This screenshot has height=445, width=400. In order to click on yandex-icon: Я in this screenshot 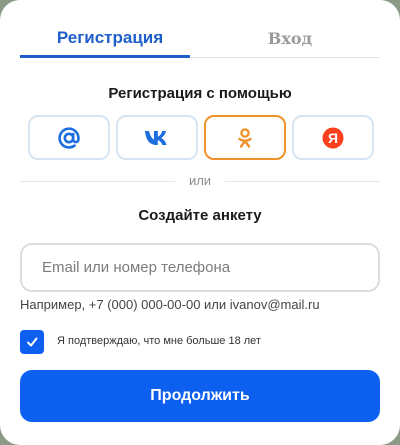, I will do `click(333, 137)`.